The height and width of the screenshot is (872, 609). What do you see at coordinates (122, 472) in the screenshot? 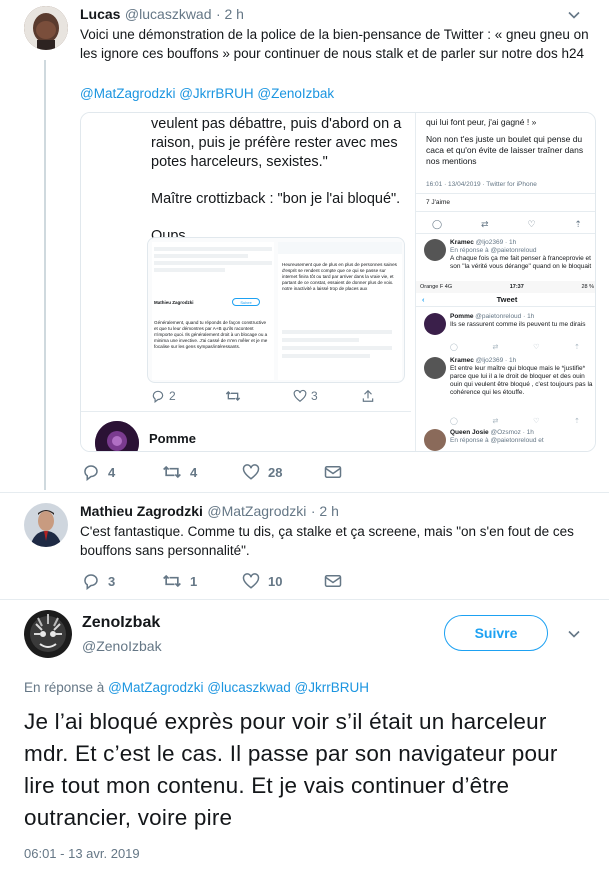
I see `reply-button: 4` at bounding box center [122, 472].